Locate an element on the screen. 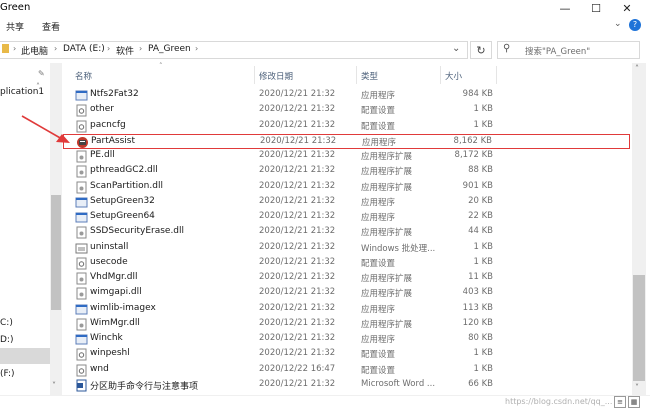 This screenshot has width=650, height=412. nav-item-drive-f: (F:) is located at coordinates (7, 374).